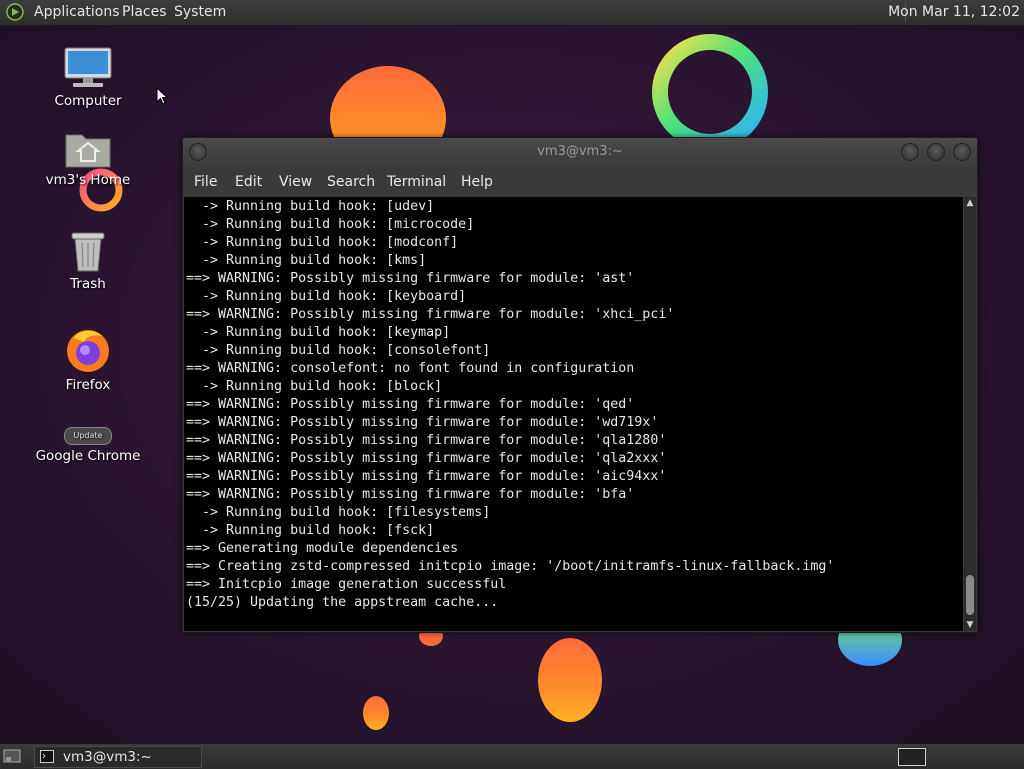  I want to click on menu-help: Help, so click(477, 182).